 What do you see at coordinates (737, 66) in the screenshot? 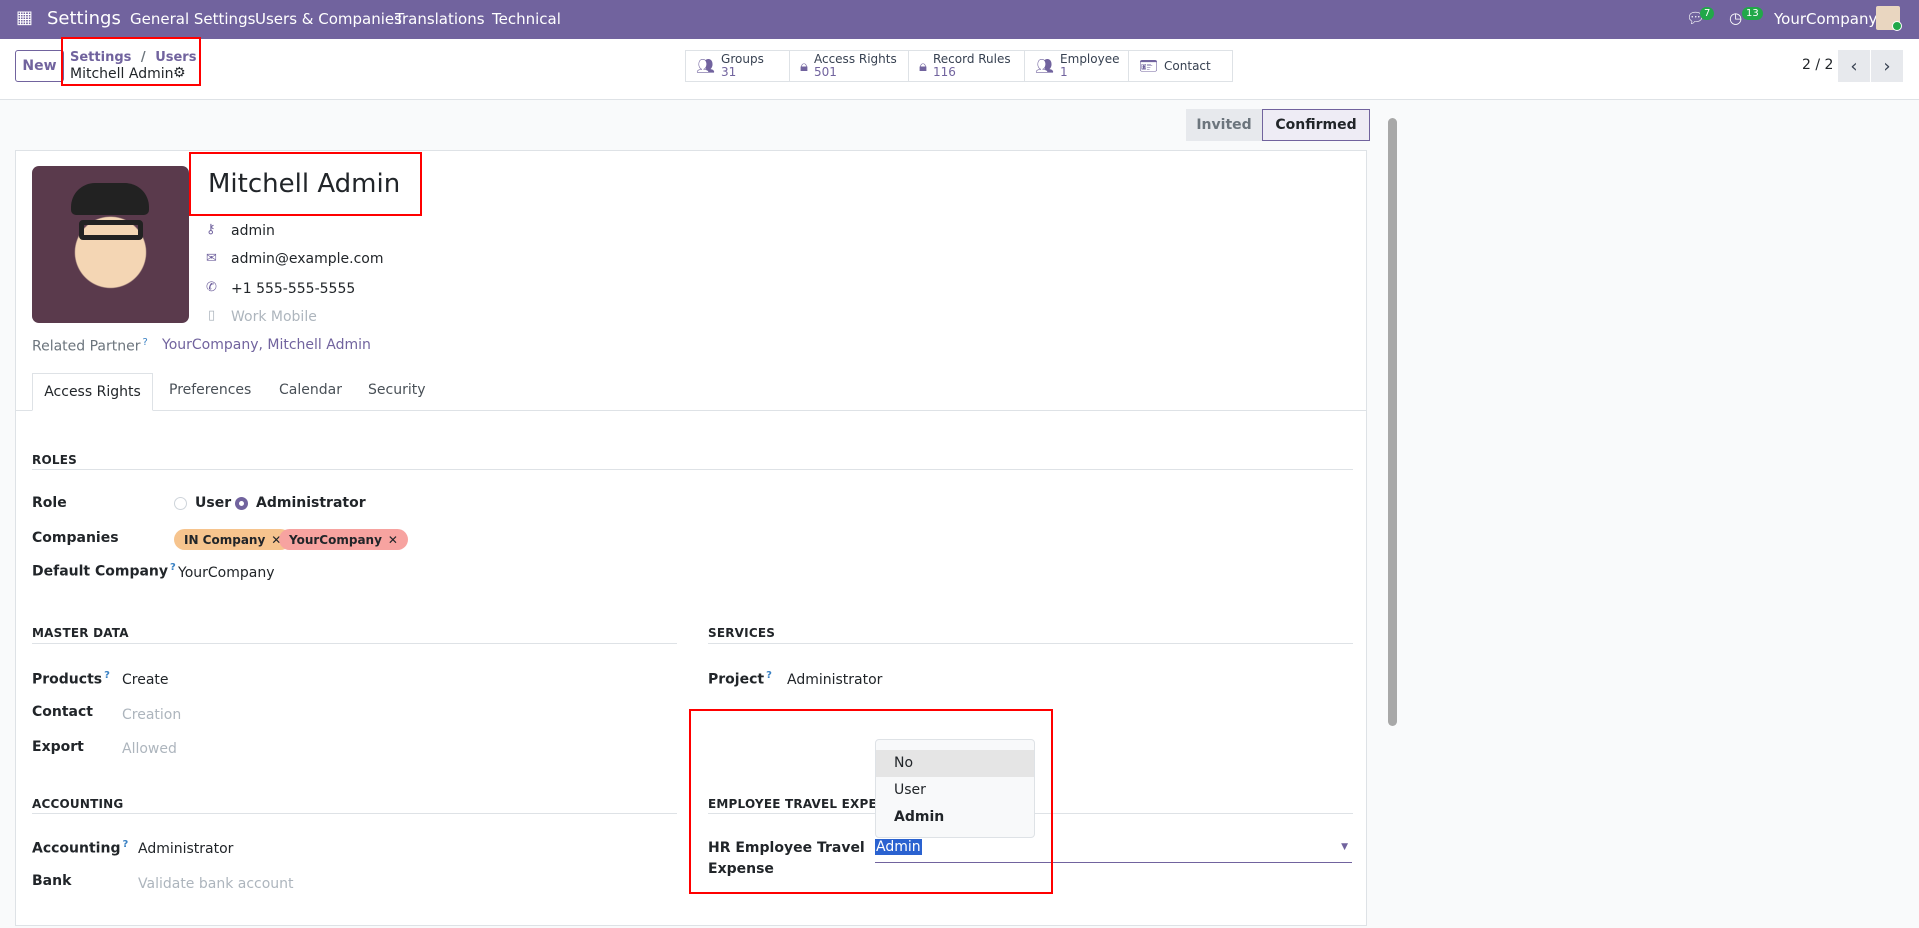
I see `smart-button-groups: 👥︎ Groups 31` at bounding box center [737, 66].